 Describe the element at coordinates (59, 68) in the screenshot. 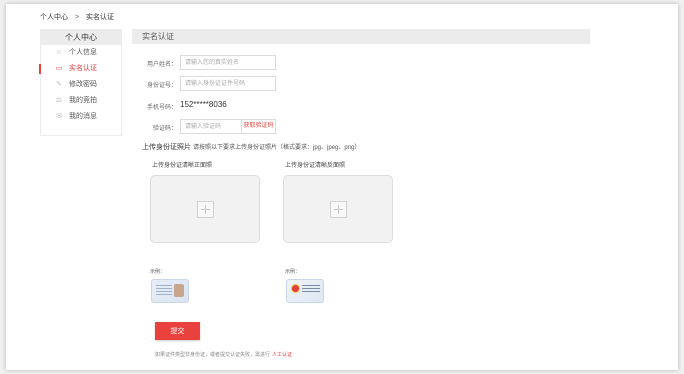

I see `id-card-icon: ▭` at that location.